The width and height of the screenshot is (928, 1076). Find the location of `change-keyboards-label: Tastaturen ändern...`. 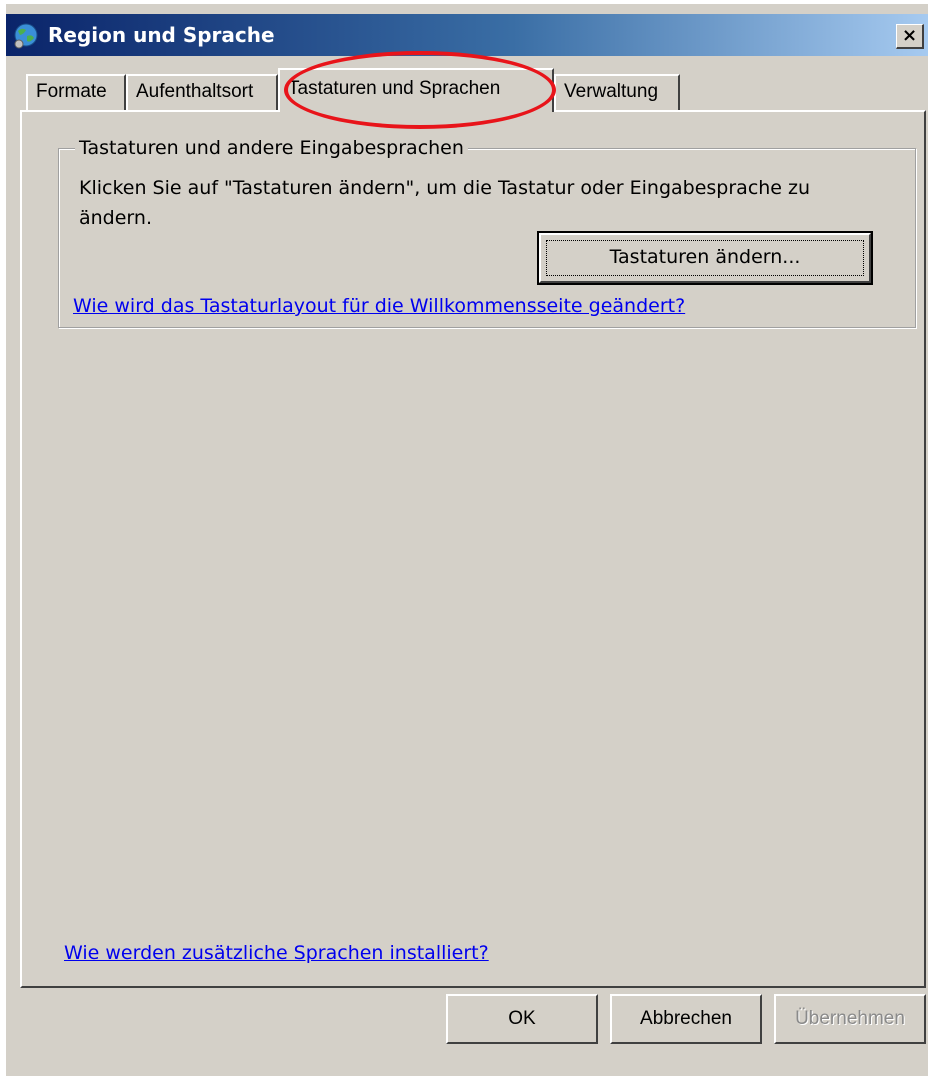

change-keyboards-label: Tastaturen ändern... is located at coordinates (705, 257).